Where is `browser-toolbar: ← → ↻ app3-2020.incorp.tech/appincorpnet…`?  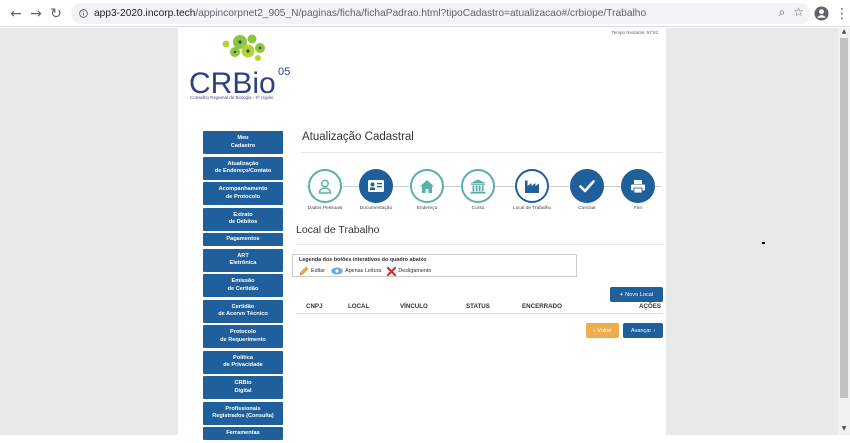 browser-toolbar: ← → ↻ app3-2020.incorp.tech/appincorpnet… is located at coordinates (425, 13).